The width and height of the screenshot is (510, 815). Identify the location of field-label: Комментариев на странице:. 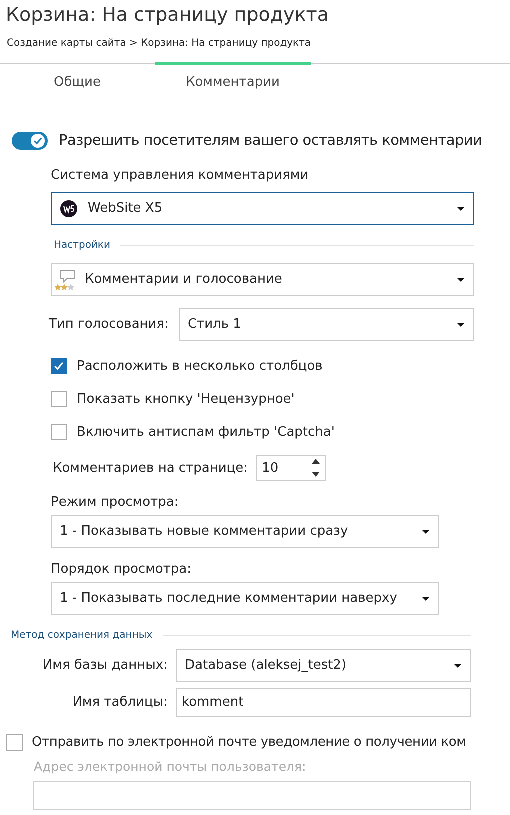
(150, 468).